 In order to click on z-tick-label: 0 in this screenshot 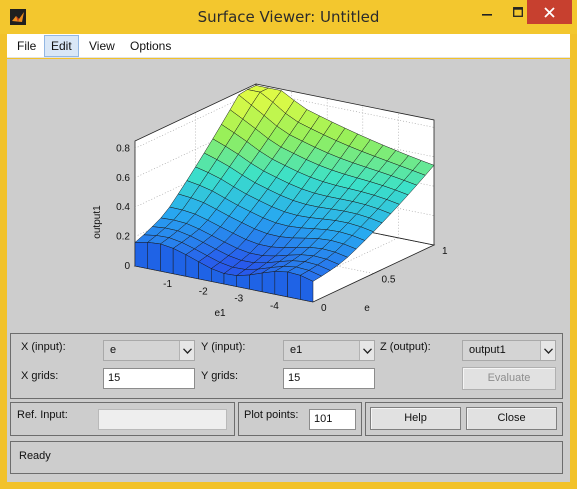, I will do `click(127, 266)`.